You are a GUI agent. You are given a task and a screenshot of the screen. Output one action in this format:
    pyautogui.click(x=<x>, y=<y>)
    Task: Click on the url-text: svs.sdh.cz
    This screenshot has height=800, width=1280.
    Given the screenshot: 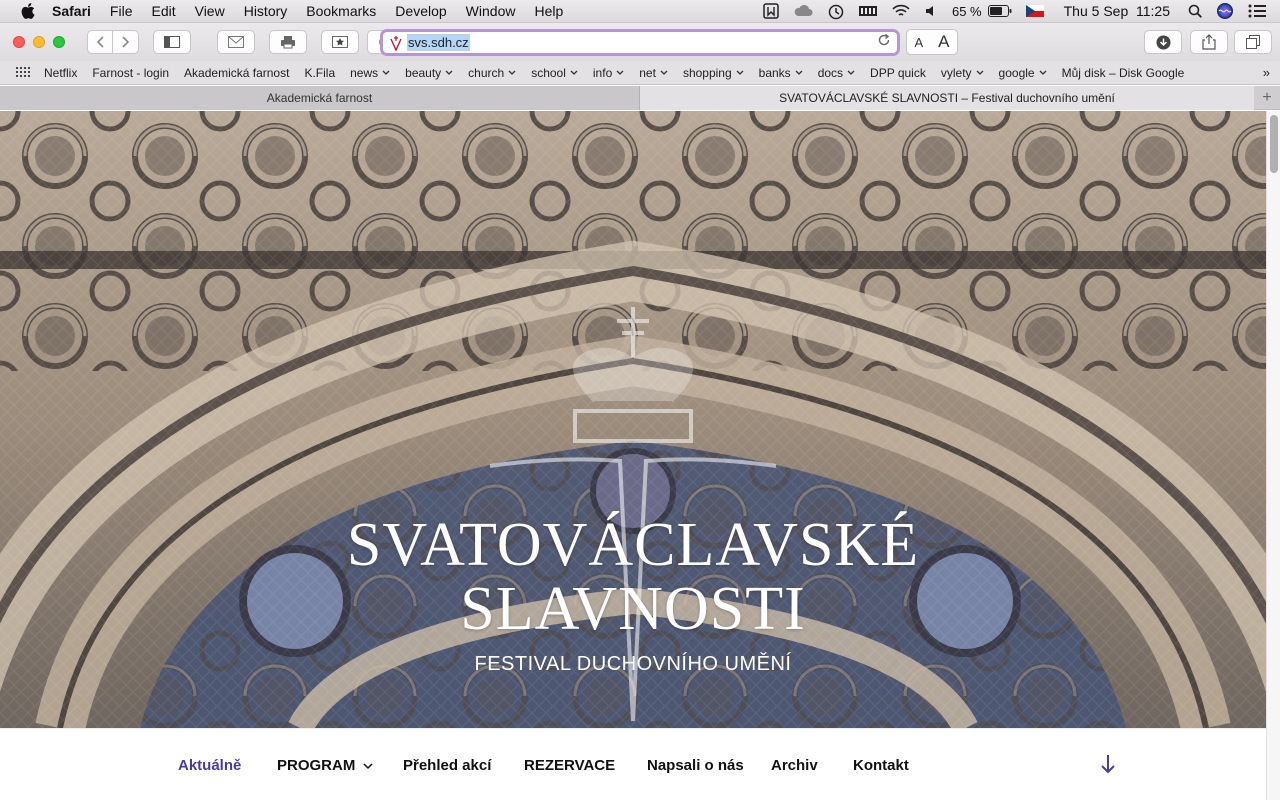 What is the action you would take?
    pyautogui.click(x=438, y=42)
    